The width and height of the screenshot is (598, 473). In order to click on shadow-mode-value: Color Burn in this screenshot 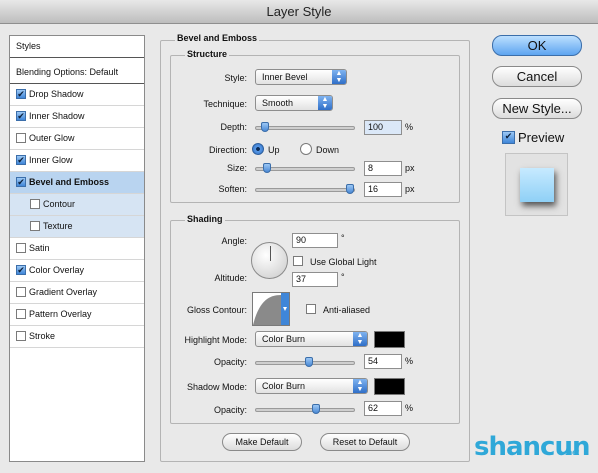, I will do `click(284, 386)`.